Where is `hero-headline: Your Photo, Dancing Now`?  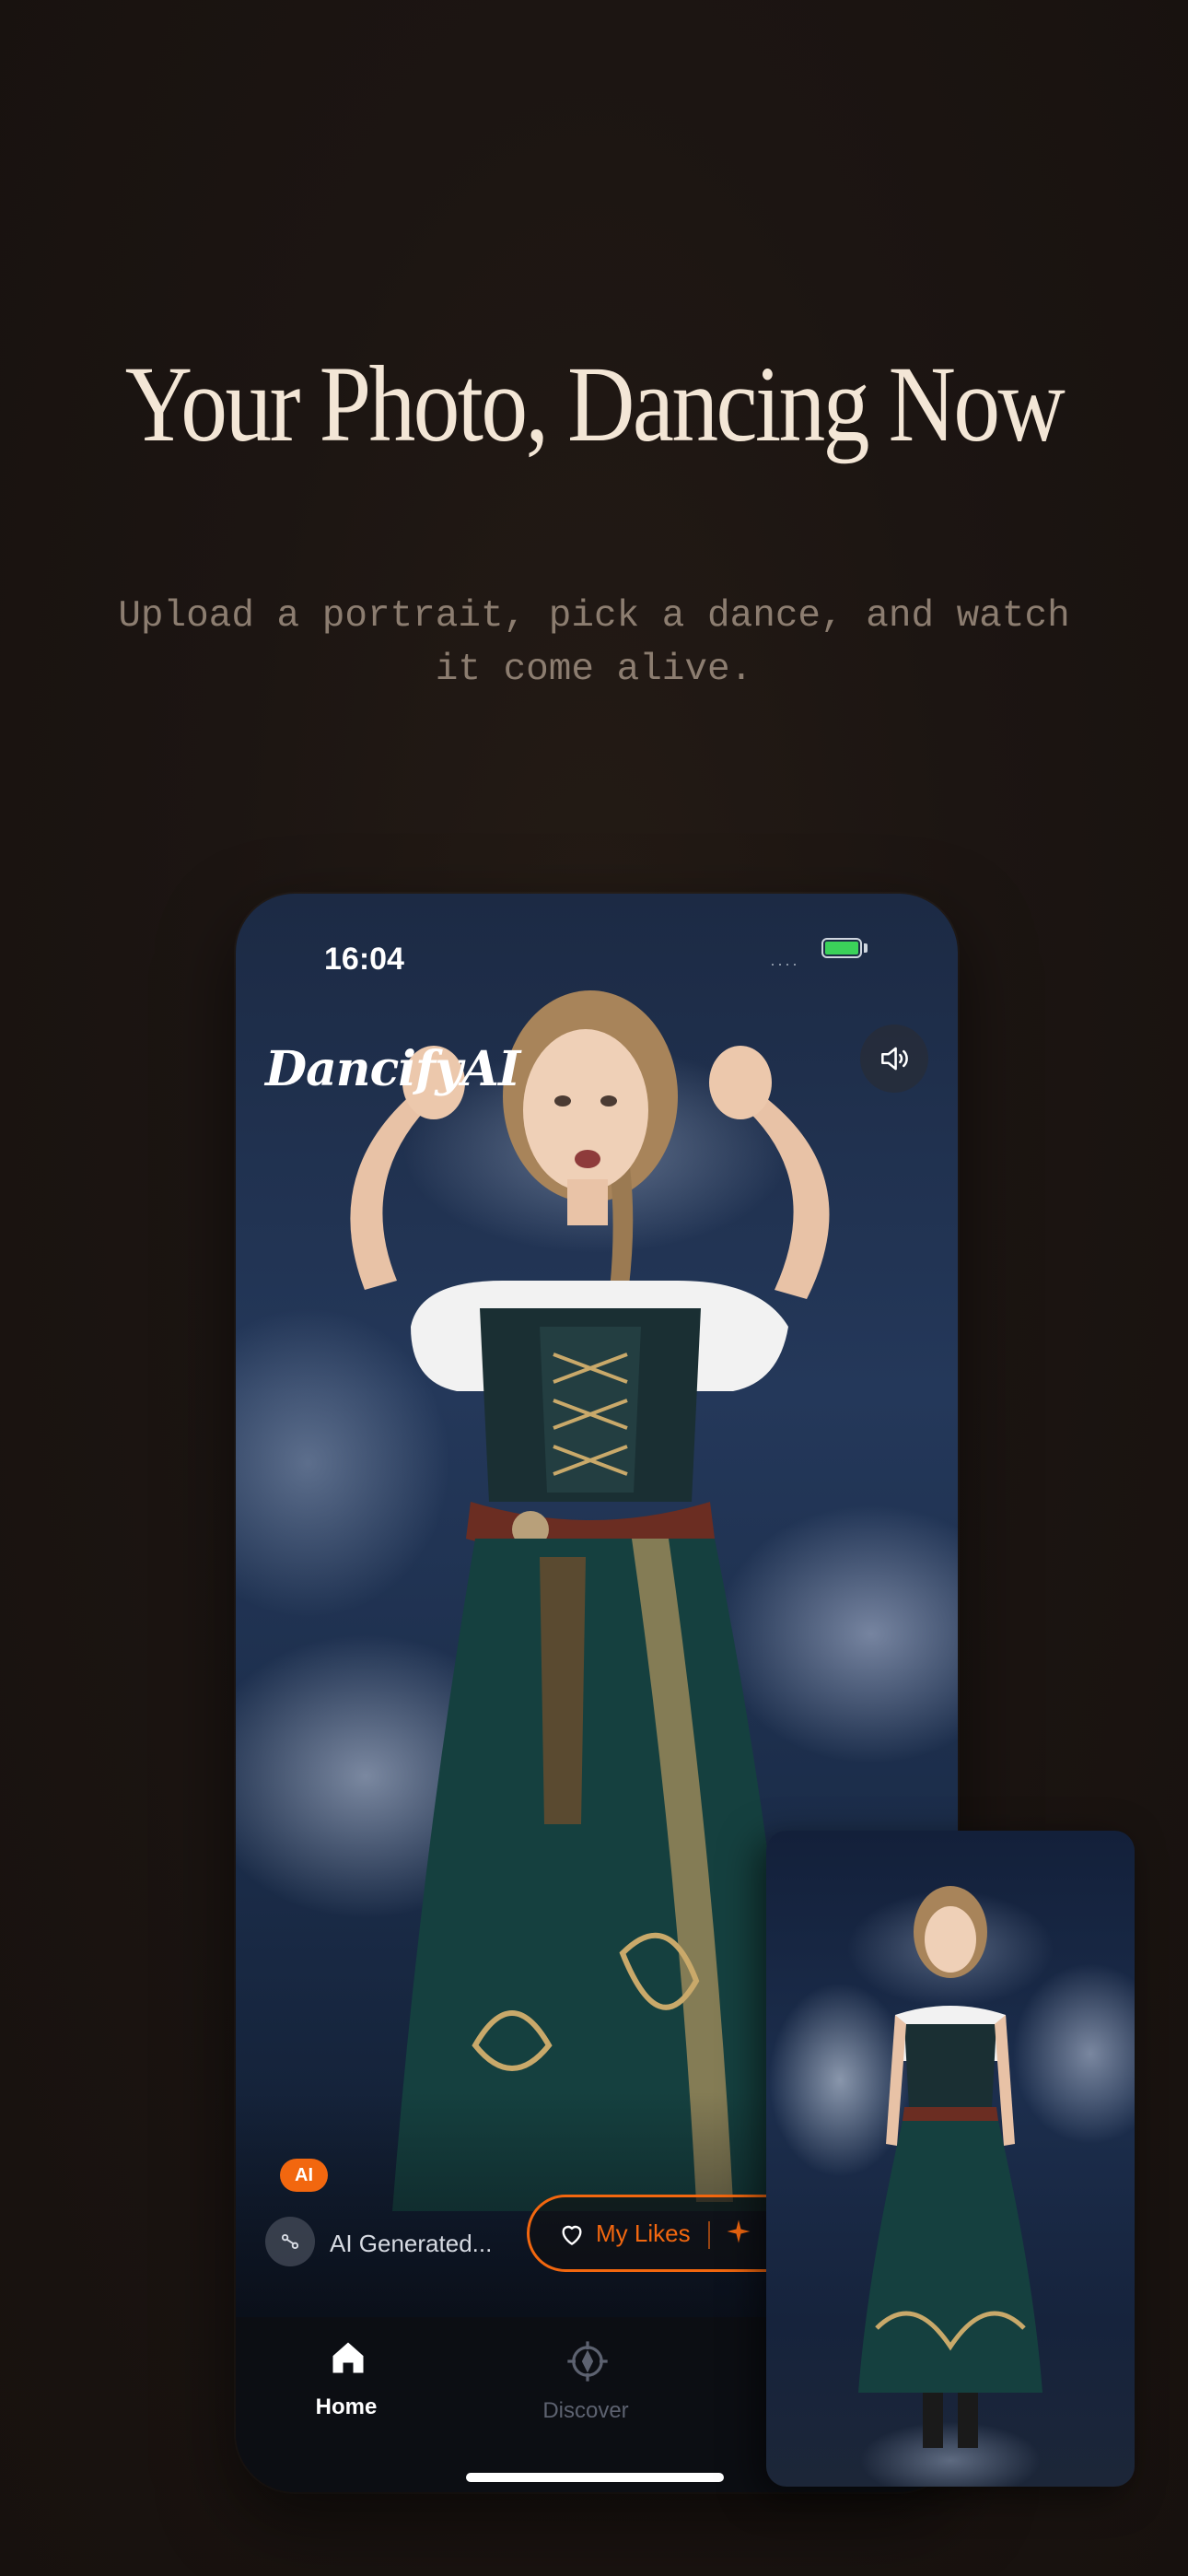 hero-headline: Your Photo, Dancing Now is located at coordinates (595, 404).